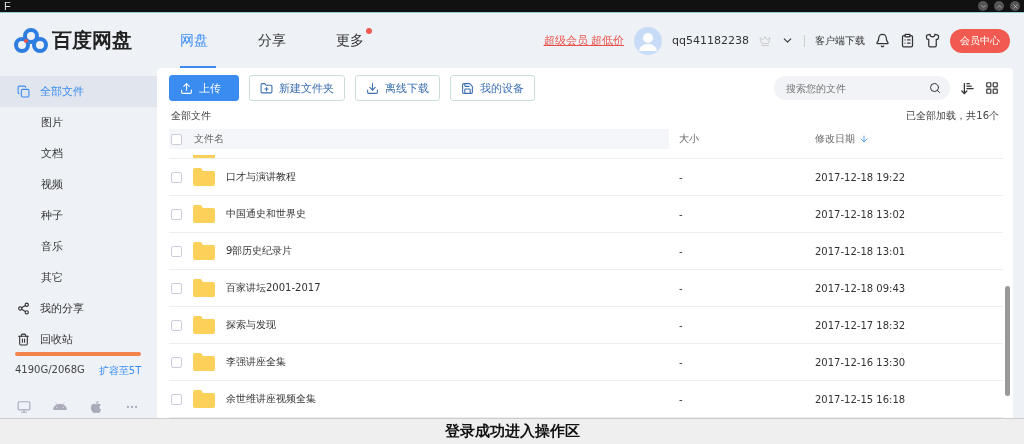 This screenshot has height=444, width=1024. What do you see at coordinates (648, 40) in the screenshot?
I see `avatar` at bounding box center [648, 40].